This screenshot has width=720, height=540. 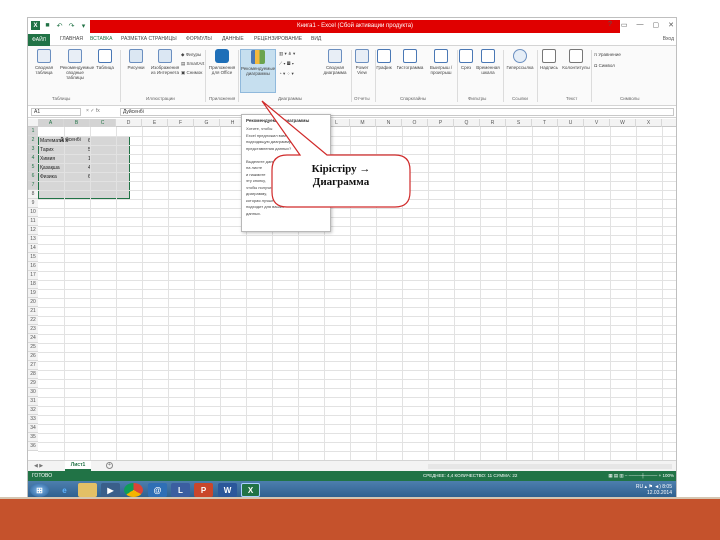 What do you see at coordinates (33, 428) in the screenshot?
I see `row-header: 34` at bounding box center [33, 428].